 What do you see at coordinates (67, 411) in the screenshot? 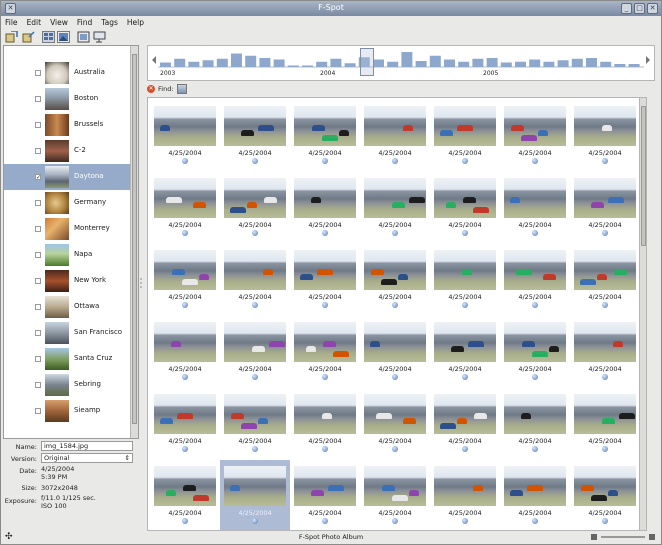
I see `tag-item-sieamp: Sieamp` at bounding box center [67, 411].